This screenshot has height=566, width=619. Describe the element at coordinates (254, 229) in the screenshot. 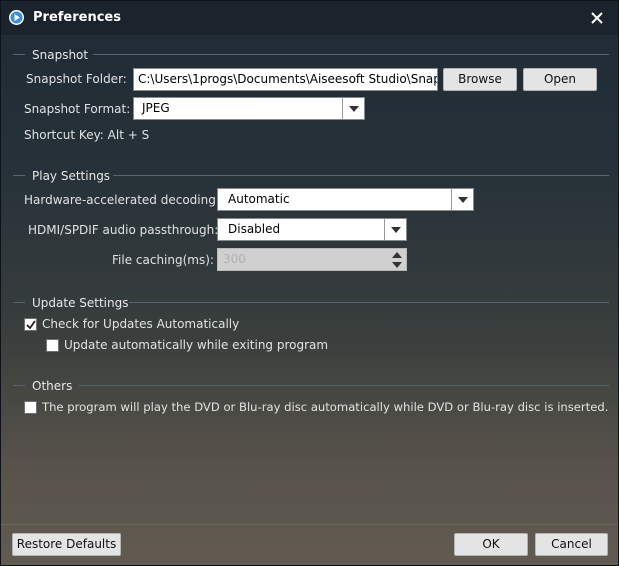

I see `hdmi-passthrough-value: Disabled` at that location.